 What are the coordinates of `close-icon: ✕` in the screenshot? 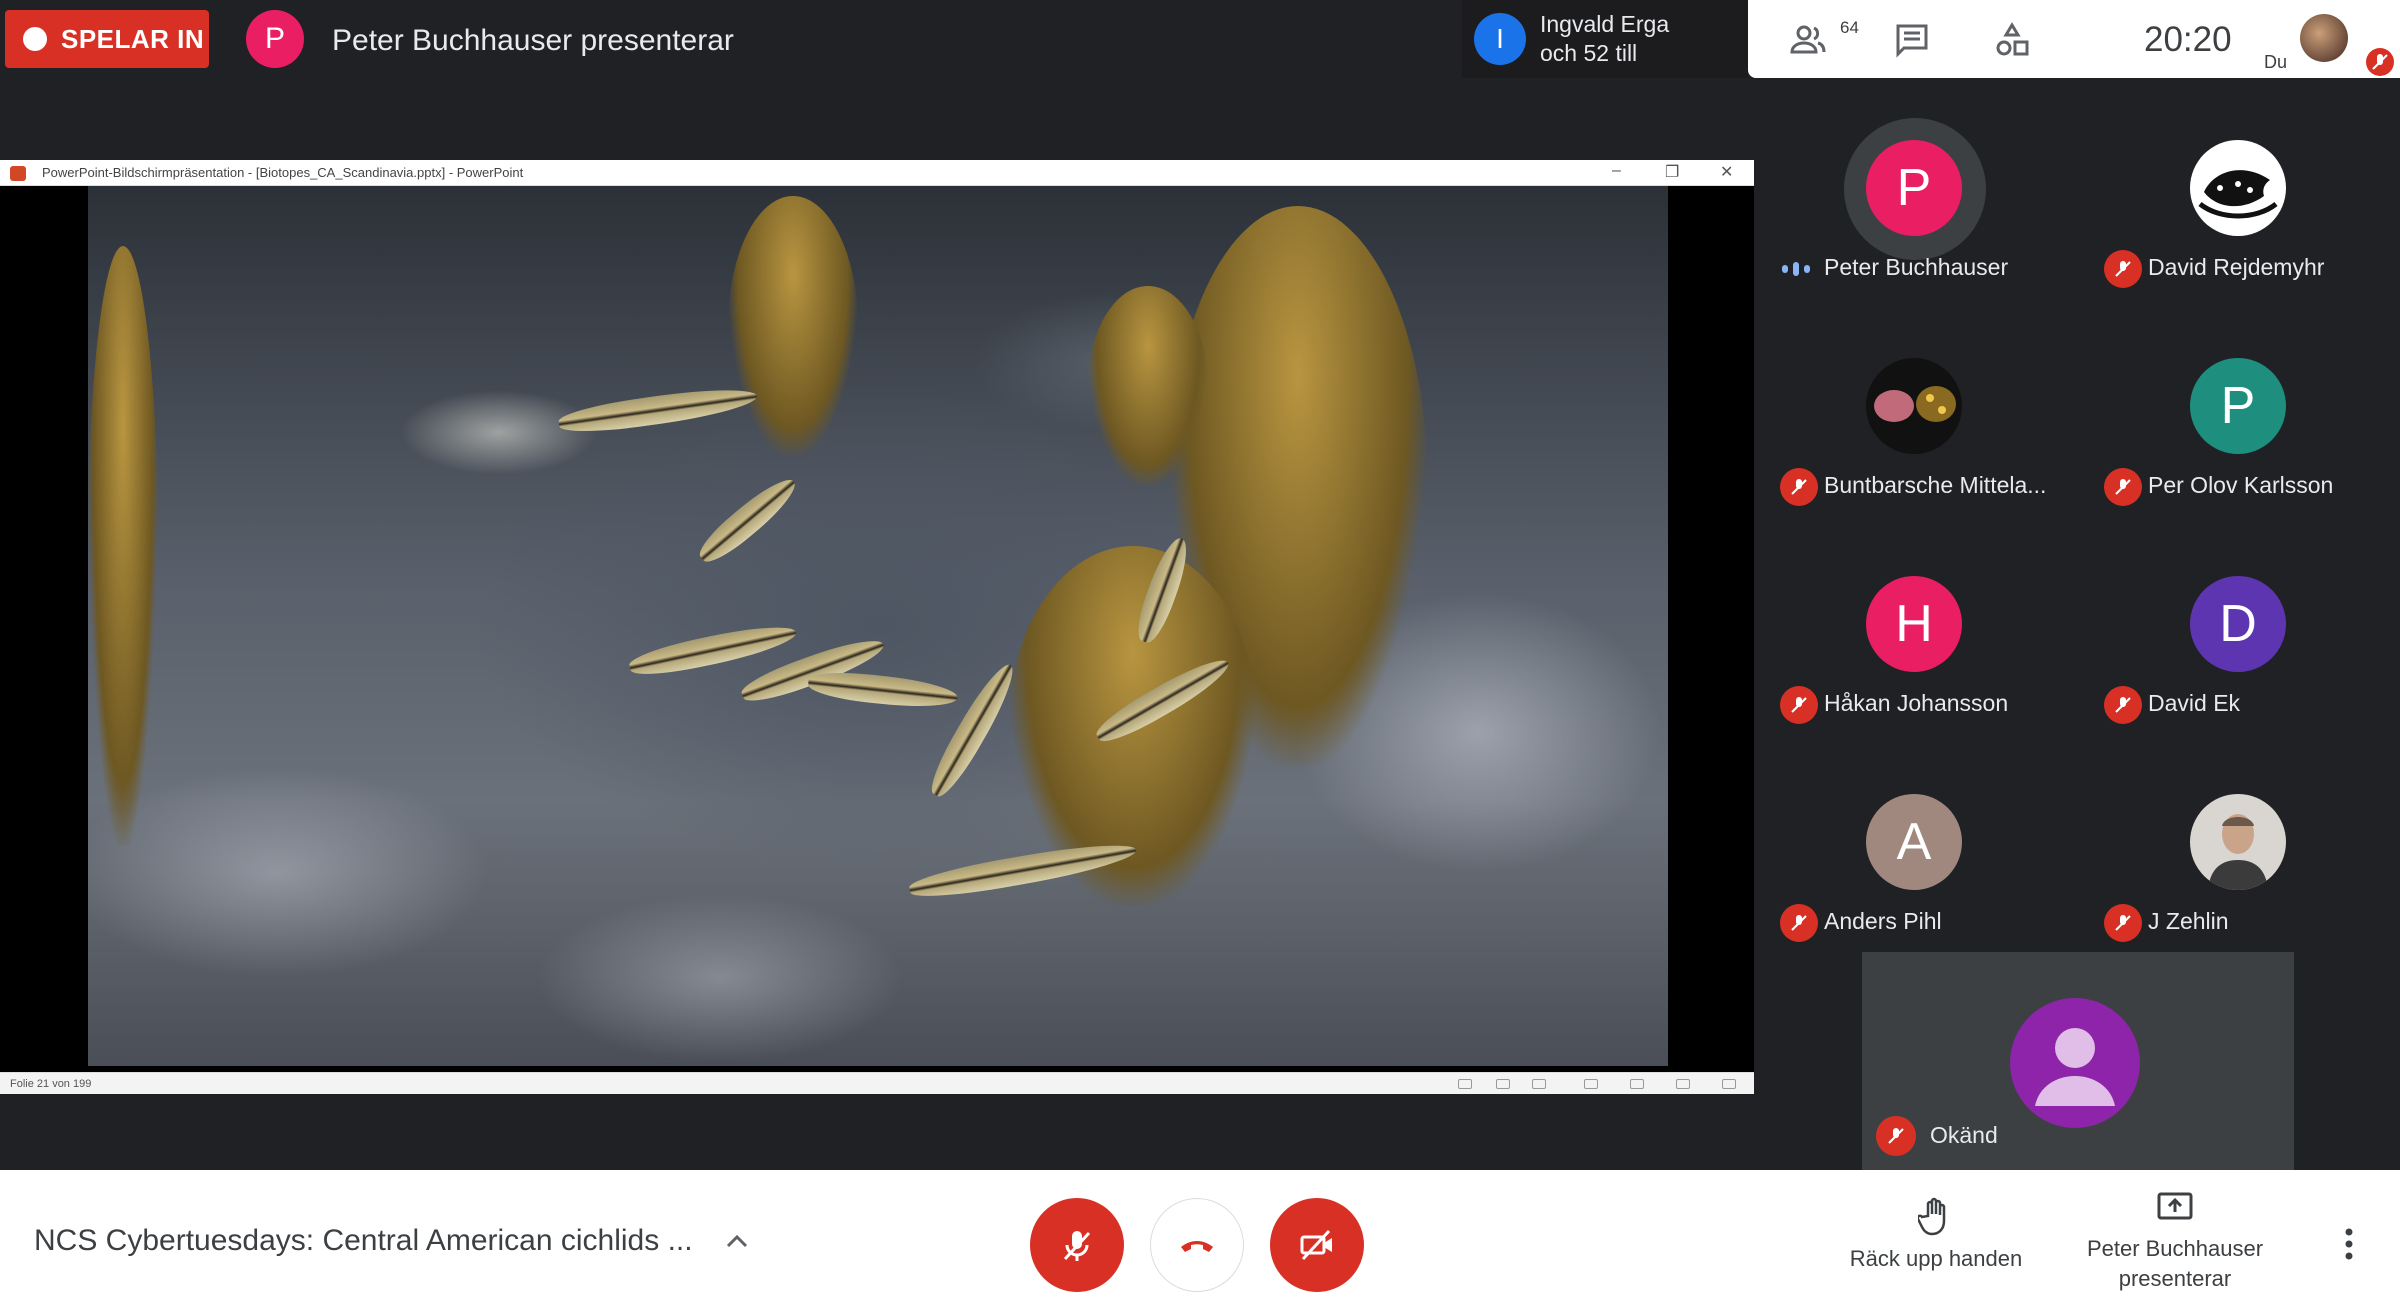 It's located at (1726, 172).